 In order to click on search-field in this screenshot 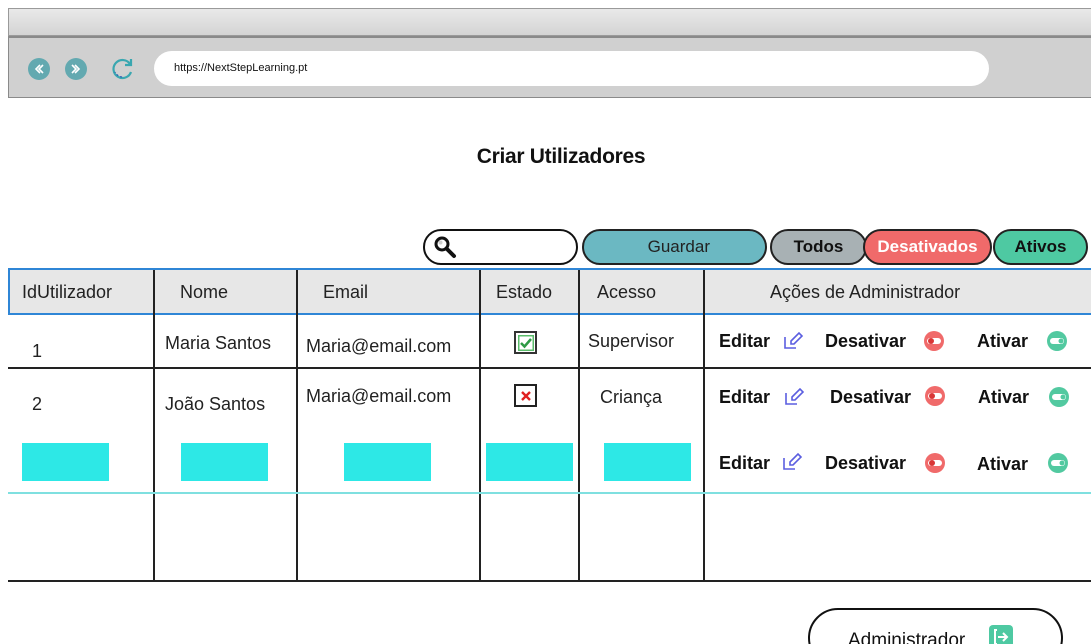, I will do `click(500, 247)`.